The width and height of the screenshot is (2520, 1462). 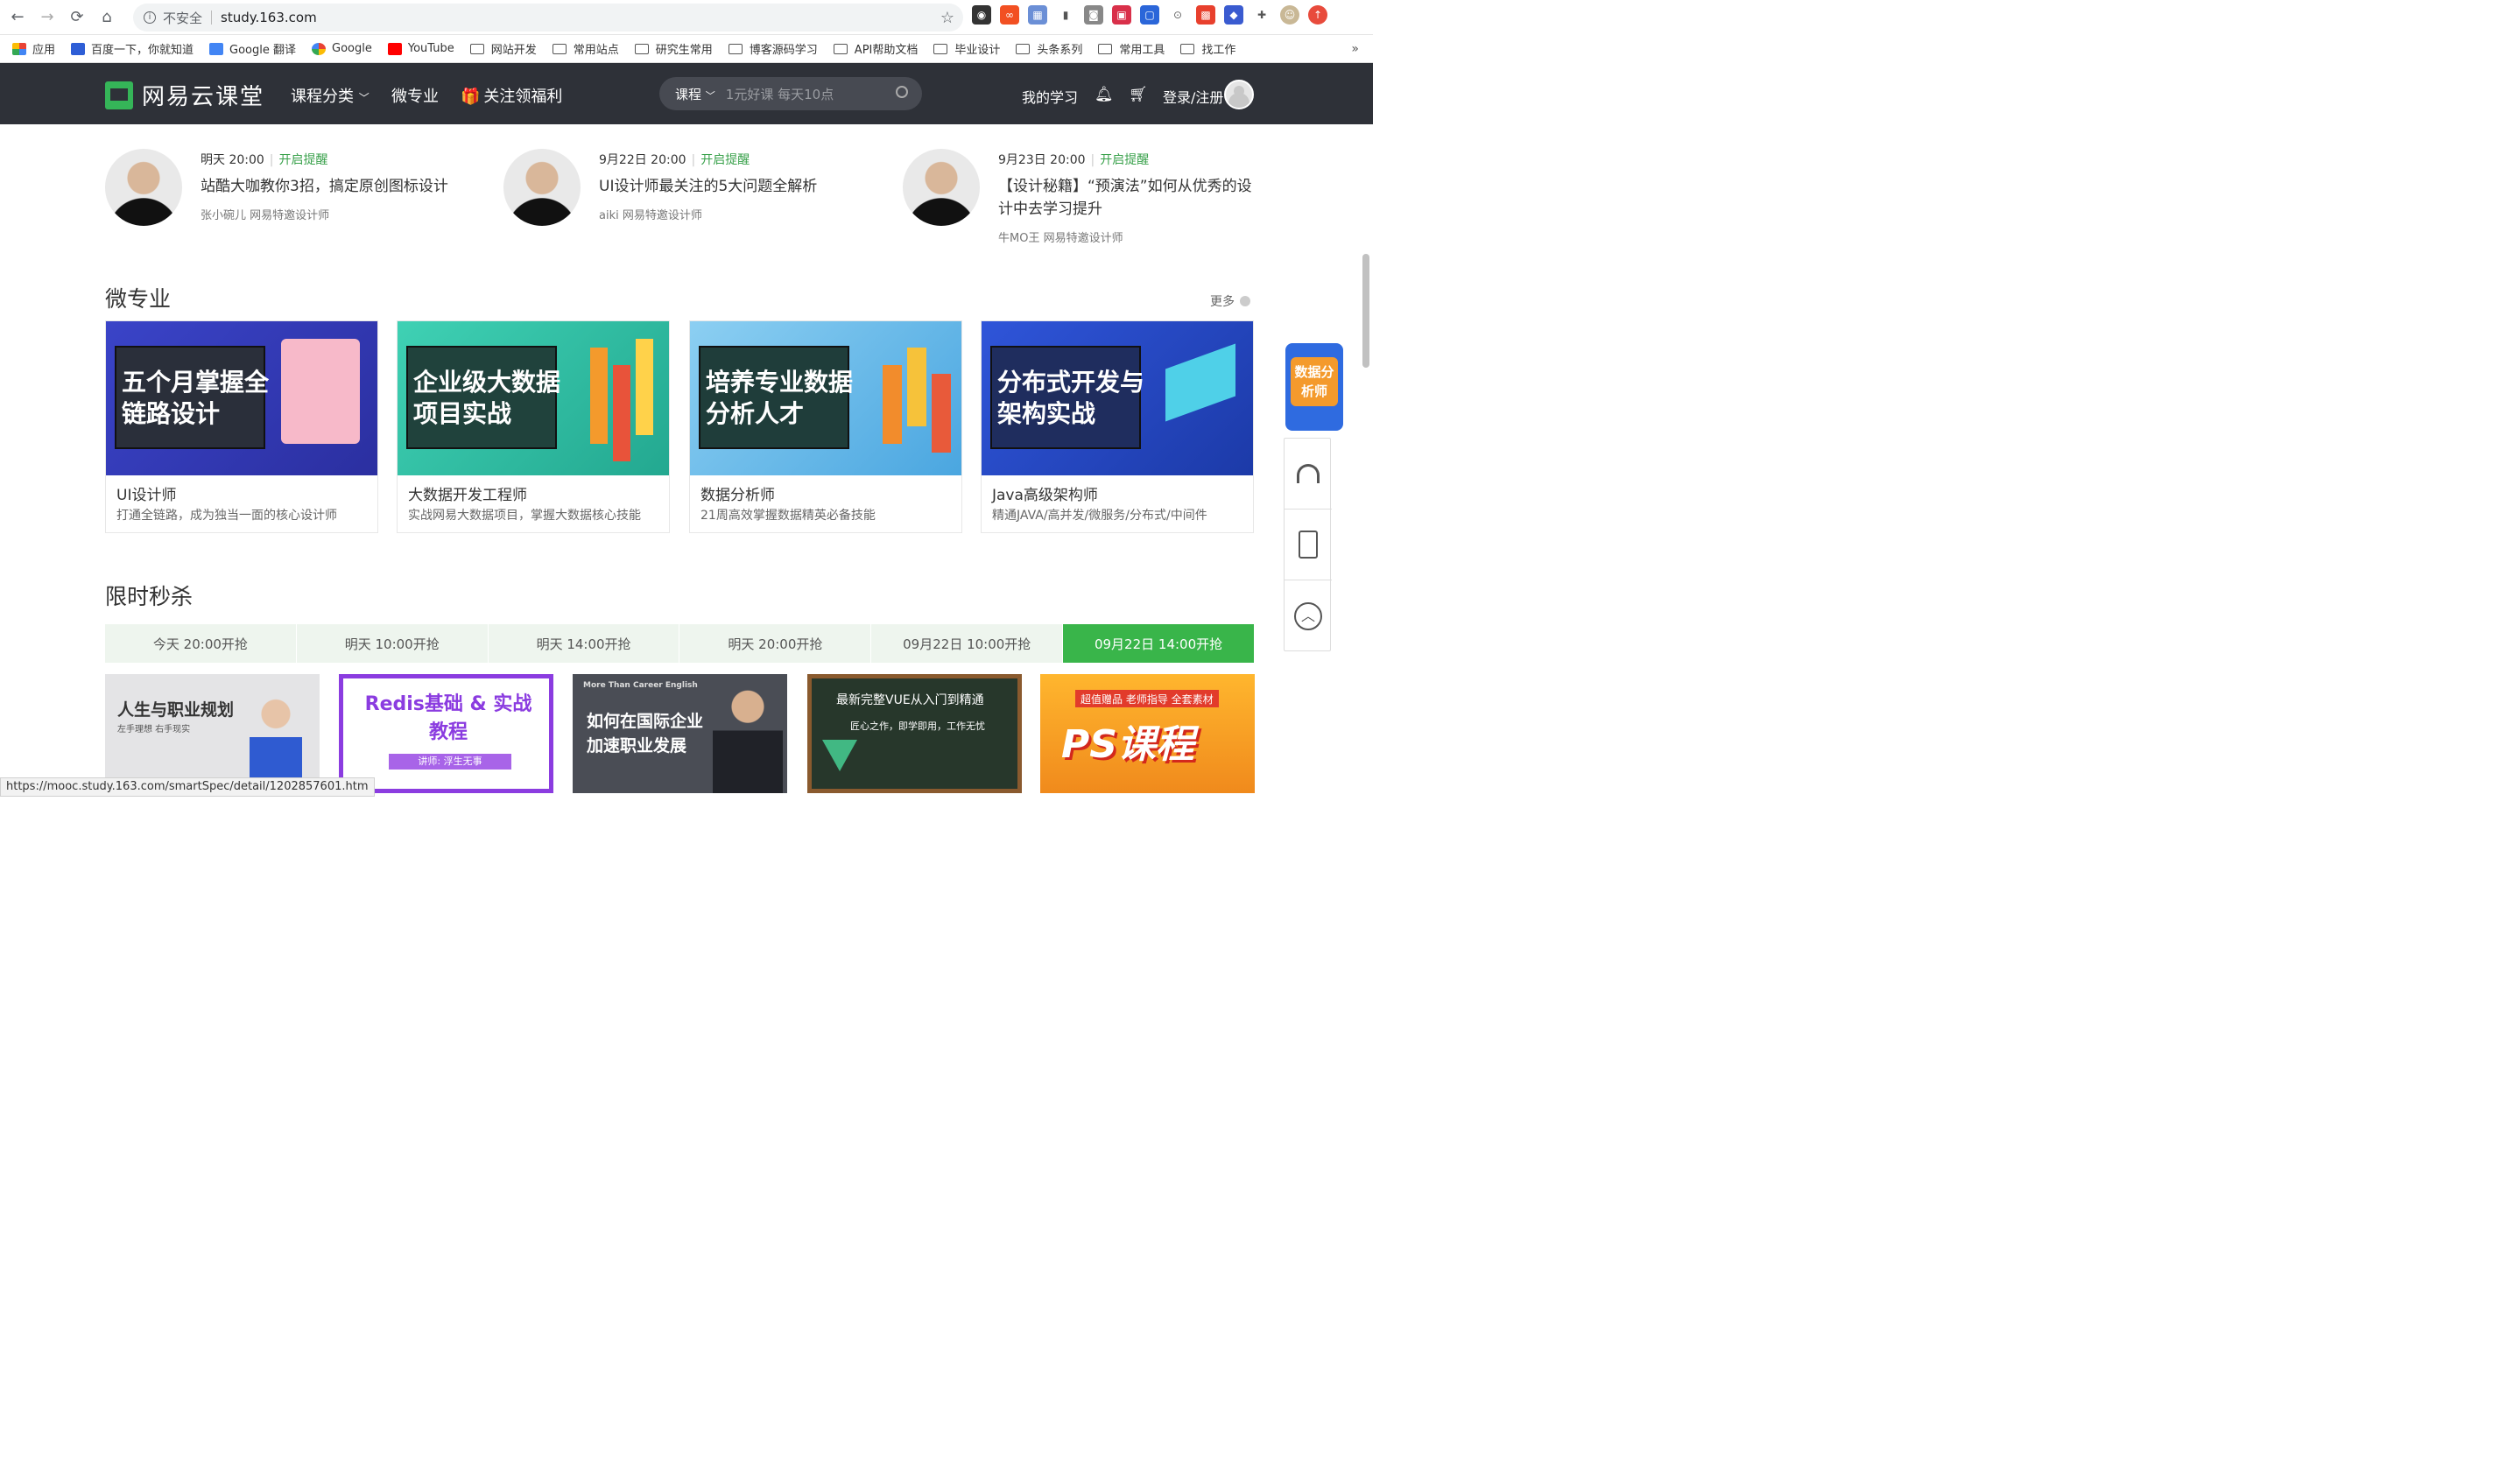 What do you see at coordinates (1205, 15) in the screenshot?
I see `extension-icon: ▩` at bounding box center [1205, 15].